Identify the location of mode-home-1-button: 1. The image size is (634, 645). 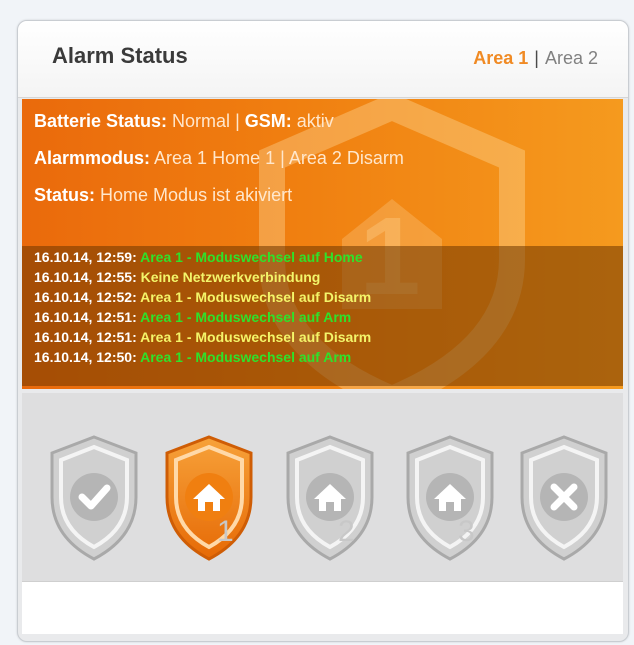
(209, 498).